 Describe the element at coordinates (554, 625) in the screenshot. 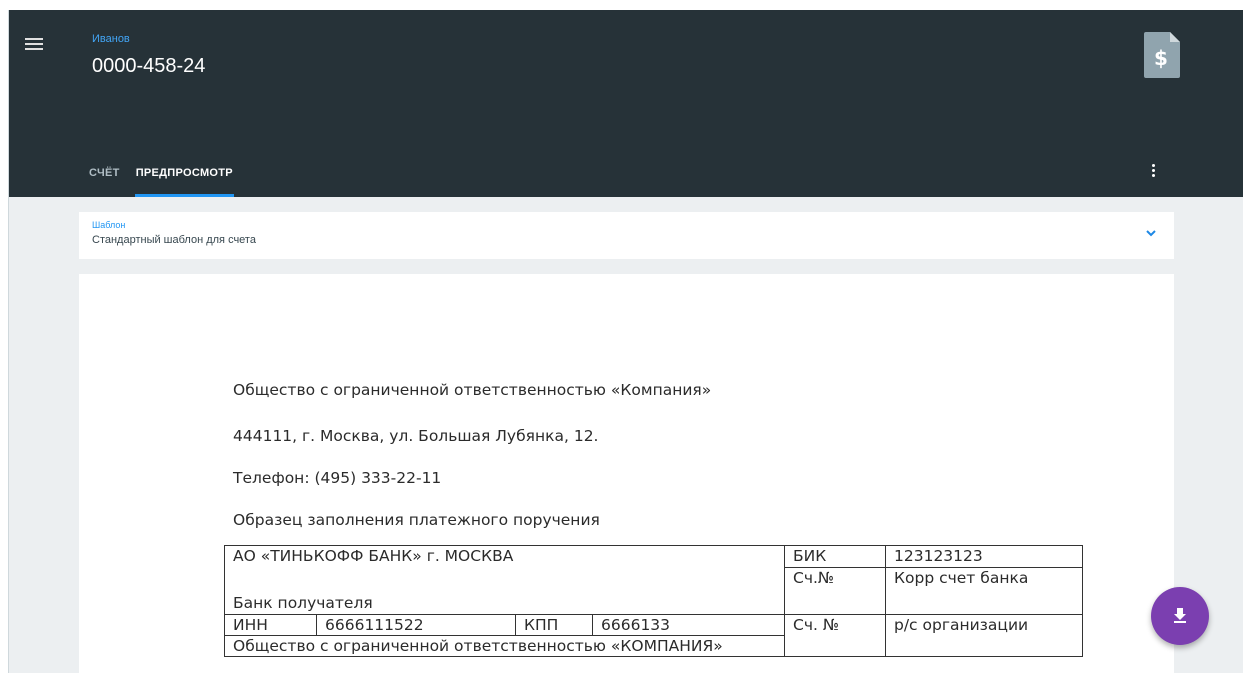

I see `kpp-label: КПП` at that location.